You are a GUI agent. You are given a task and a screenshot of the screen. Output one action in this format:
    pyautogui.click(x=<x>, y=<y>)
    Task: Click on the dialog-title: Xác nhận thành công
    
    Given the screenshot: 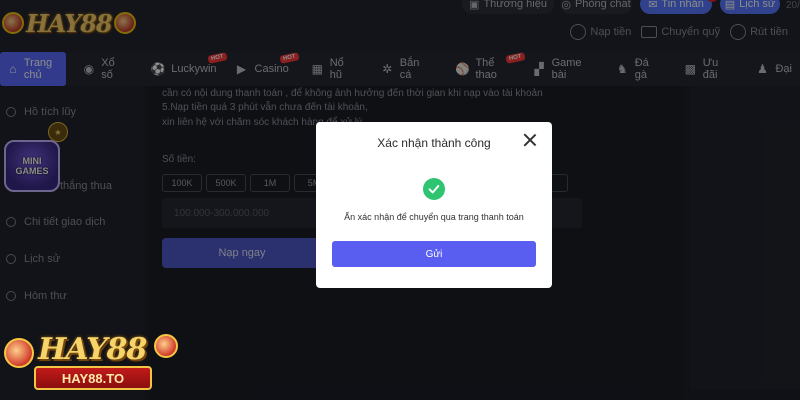 What is the action you would take?
    pyautogui.click(x=434, y=143)
    